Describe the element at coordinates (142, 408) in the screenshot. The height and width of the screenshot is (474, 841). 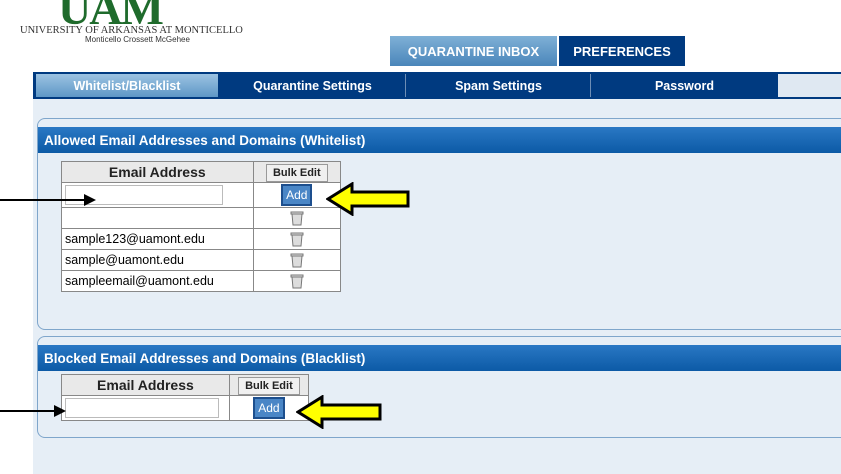
I see `blacklist-email-input` at that location.